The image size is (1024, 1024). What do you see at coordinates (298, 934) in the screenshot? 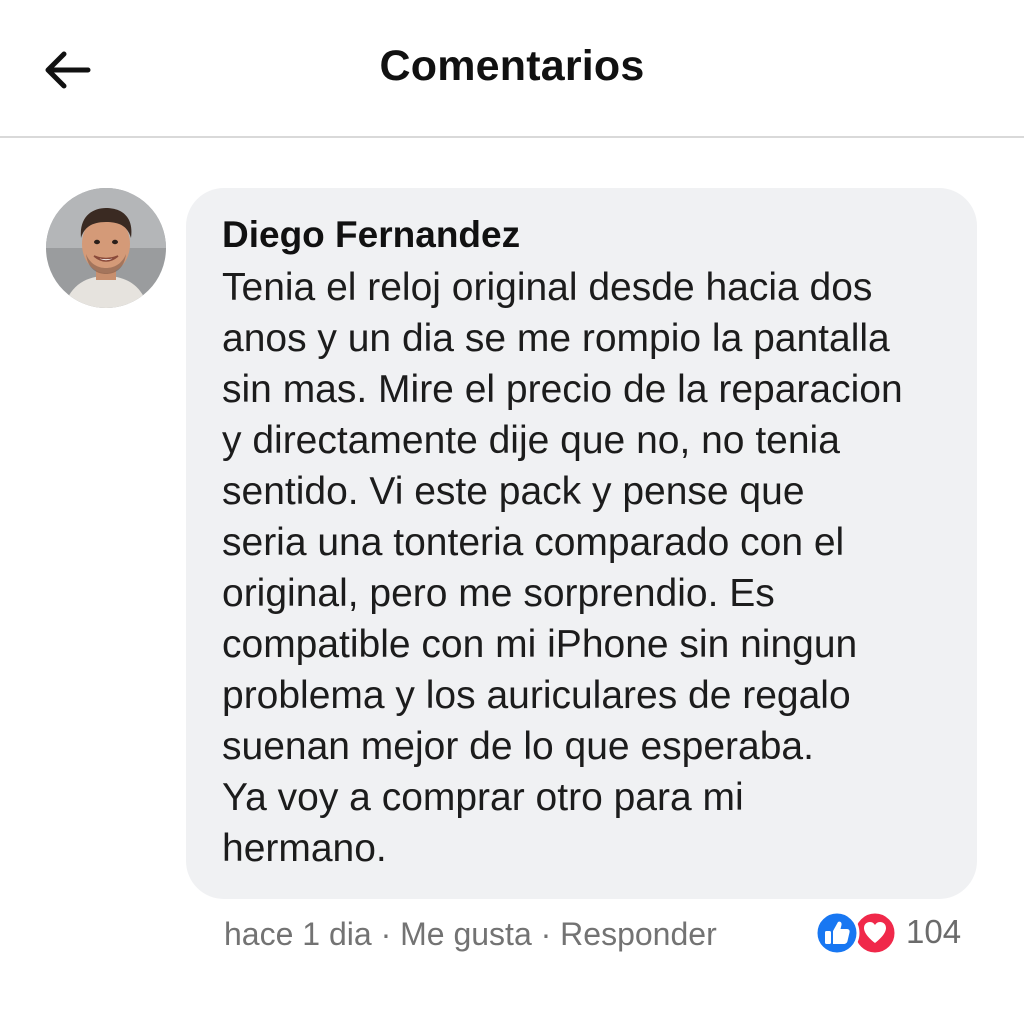
I see `comment-time: hace 1 dia` at bounding box center [298, 934].